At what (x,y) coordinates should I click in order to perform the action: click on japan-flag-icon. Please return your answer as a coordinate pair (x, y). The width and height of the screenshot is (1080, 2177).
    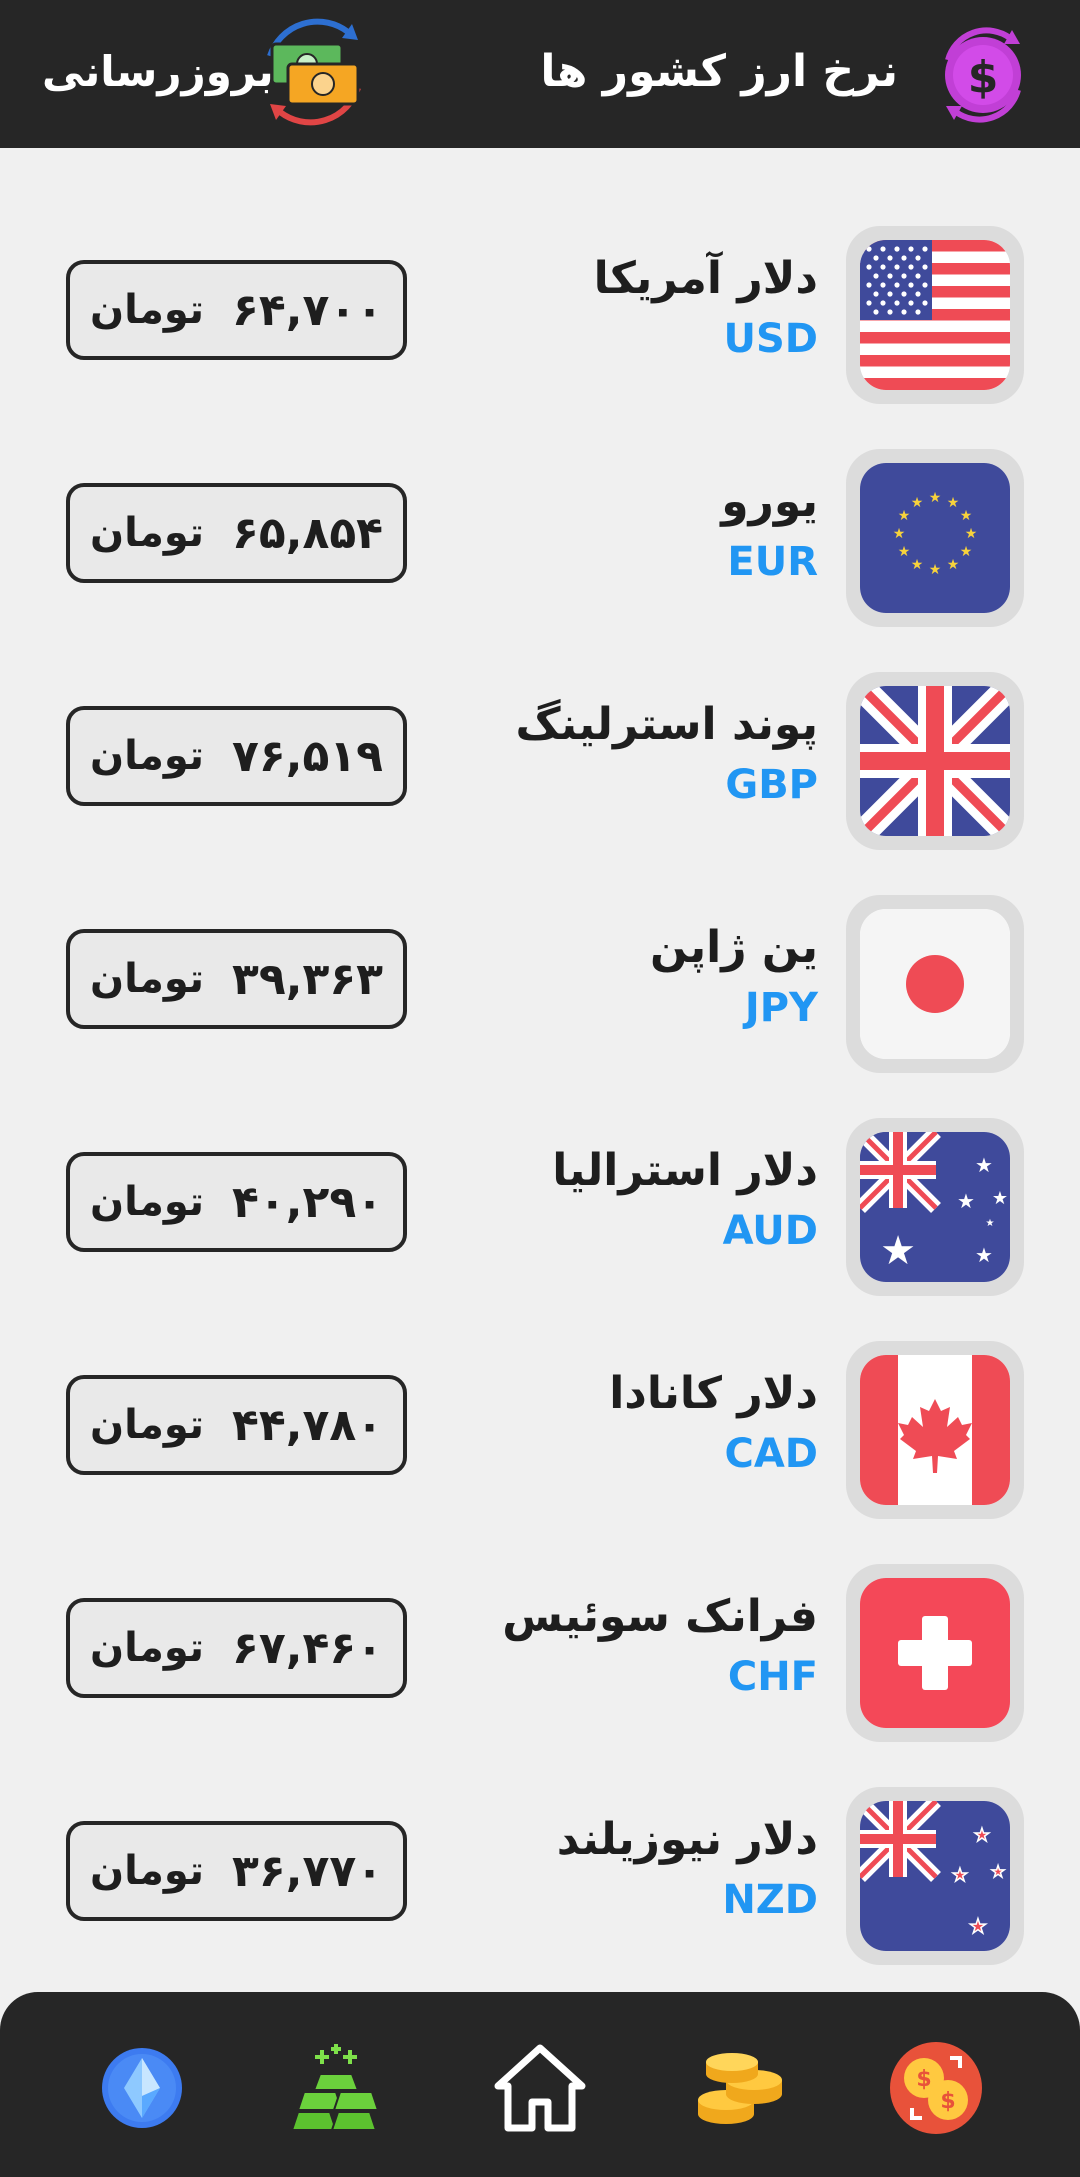
    Looking at the image, I should click on (935, 984).